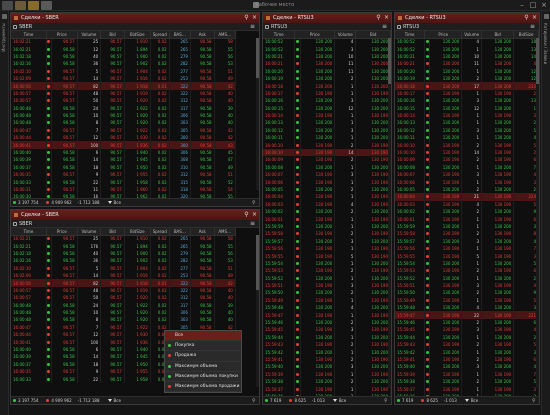 This screenshot has width=550, height=415. I want to click on dropdown-item-label: Покупка, so click(184, 345).